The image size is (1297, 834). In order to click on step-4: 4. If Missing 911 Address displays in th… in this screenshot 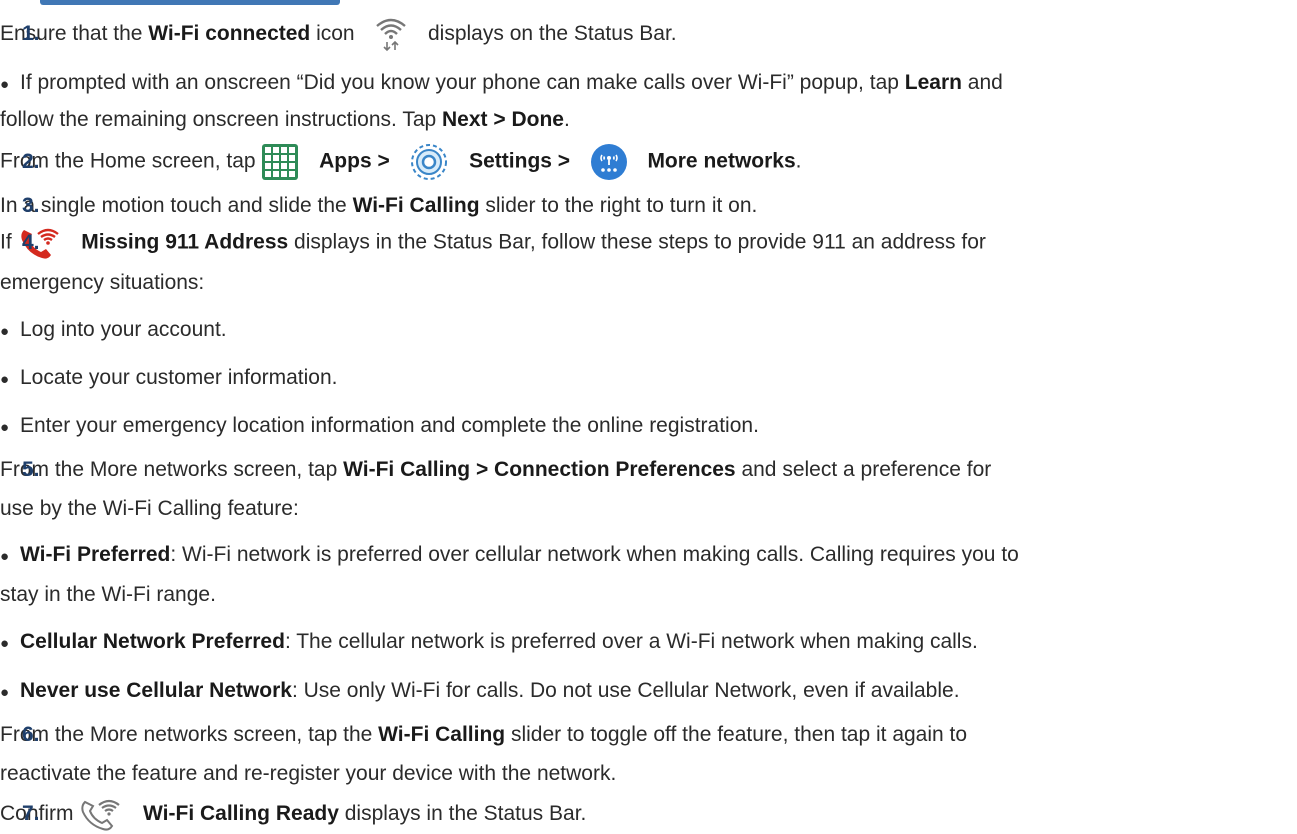, I will do `click(493, 243)`.